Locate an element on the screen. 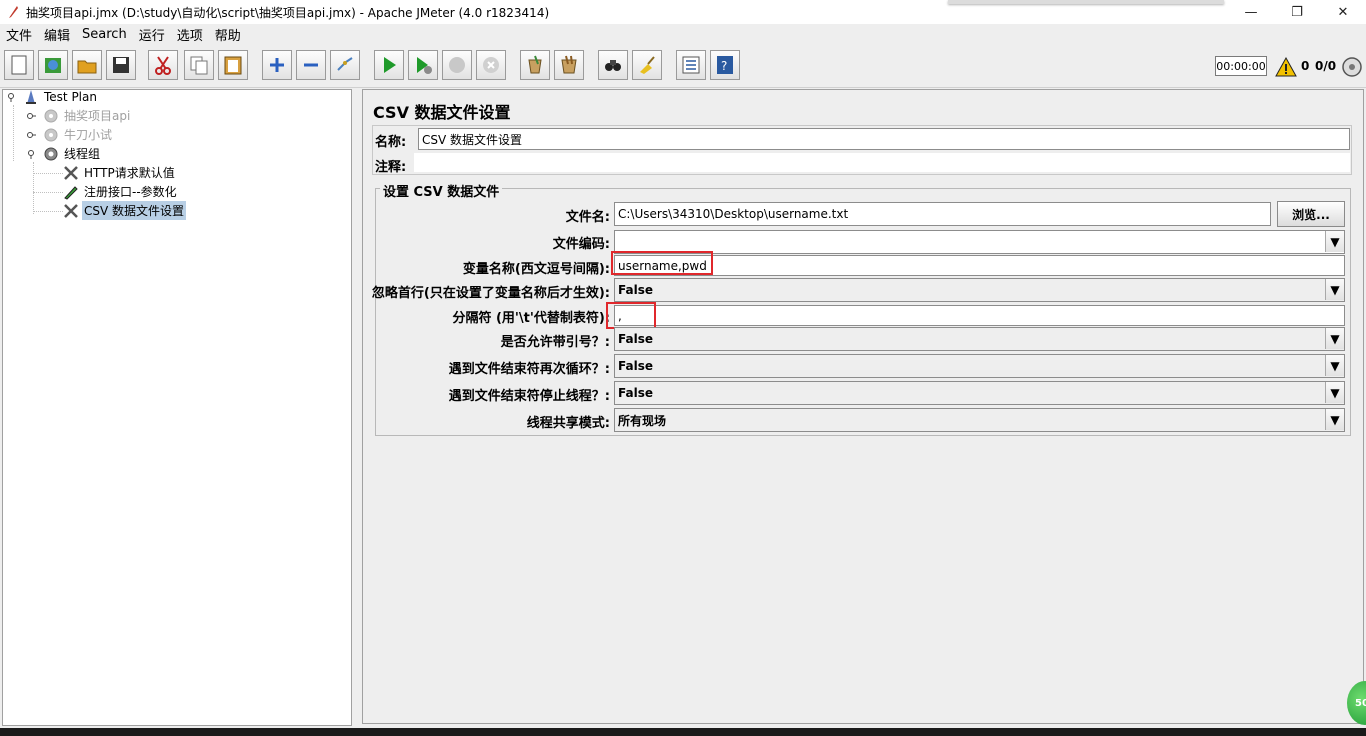  expand-all-button is located at coordinates (277, 65).